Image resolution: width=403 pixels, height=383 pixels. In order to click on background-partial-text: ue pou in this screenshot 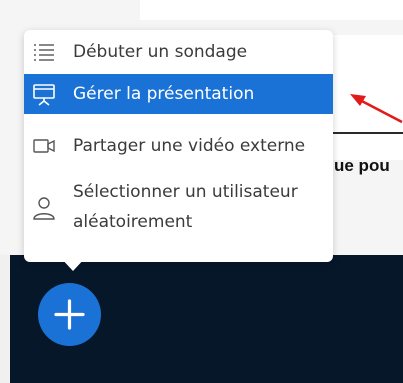, I will do `click(362, 165)`.